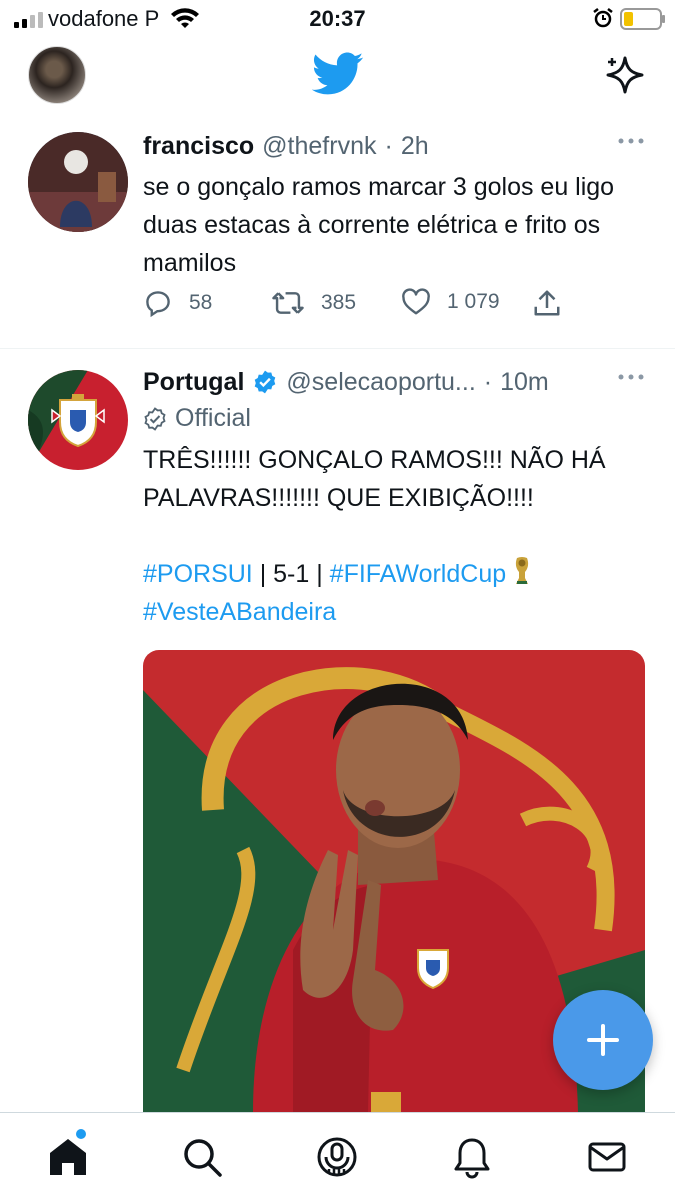  Describe the element at coordinates (81, 1134) in the screenshot. I see `new-content-dot` at that location.